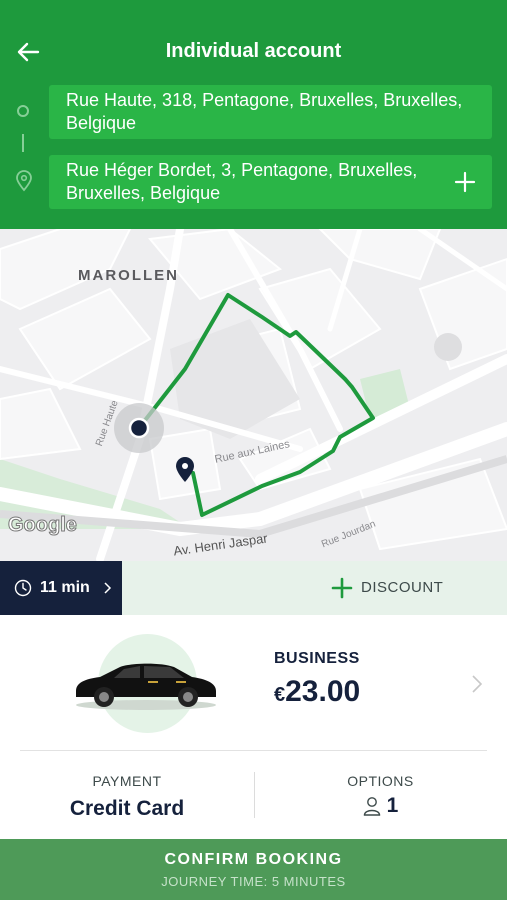 This screenshot has width=507, height=900. I want to click on options-selector: OPTIONS 1, so click(380, 795).